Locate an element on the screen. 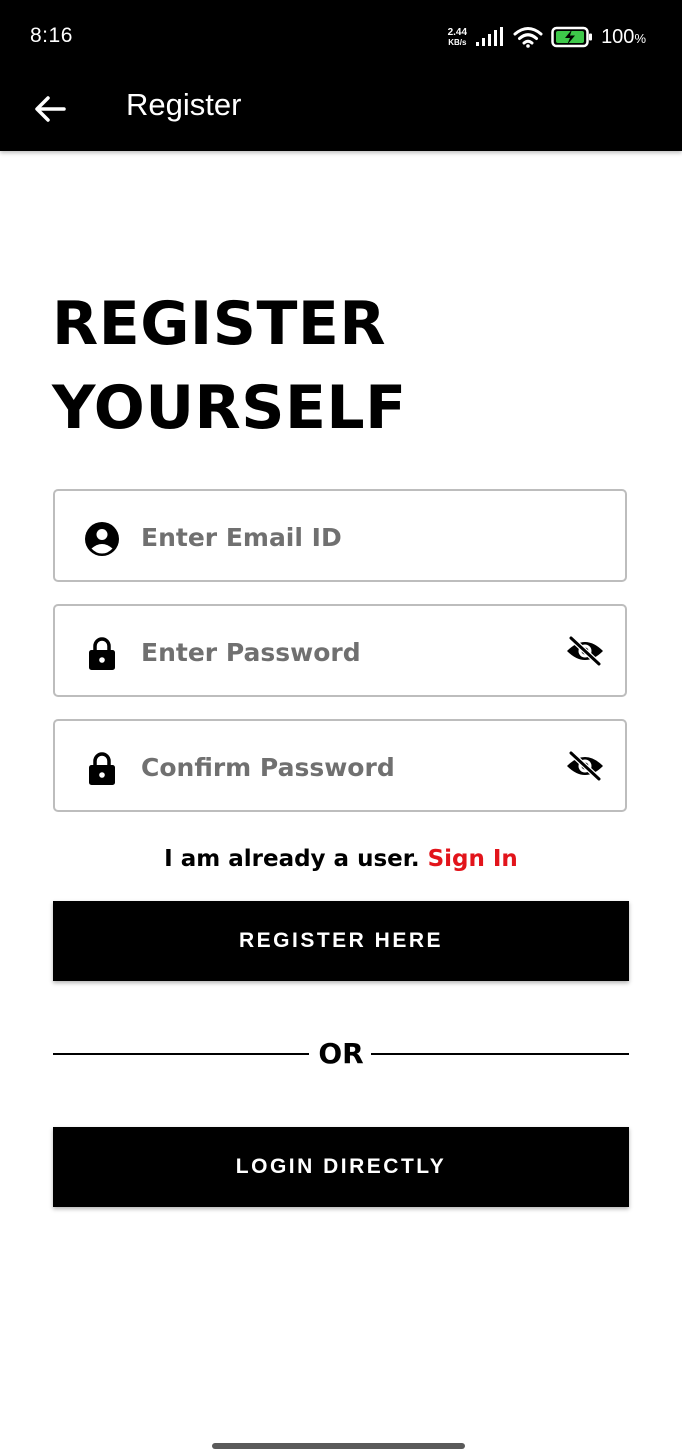 This screenshot has width=682, height=1455. login-button: LOGIN DIRECTLY is located at coordinates (341, 1167).